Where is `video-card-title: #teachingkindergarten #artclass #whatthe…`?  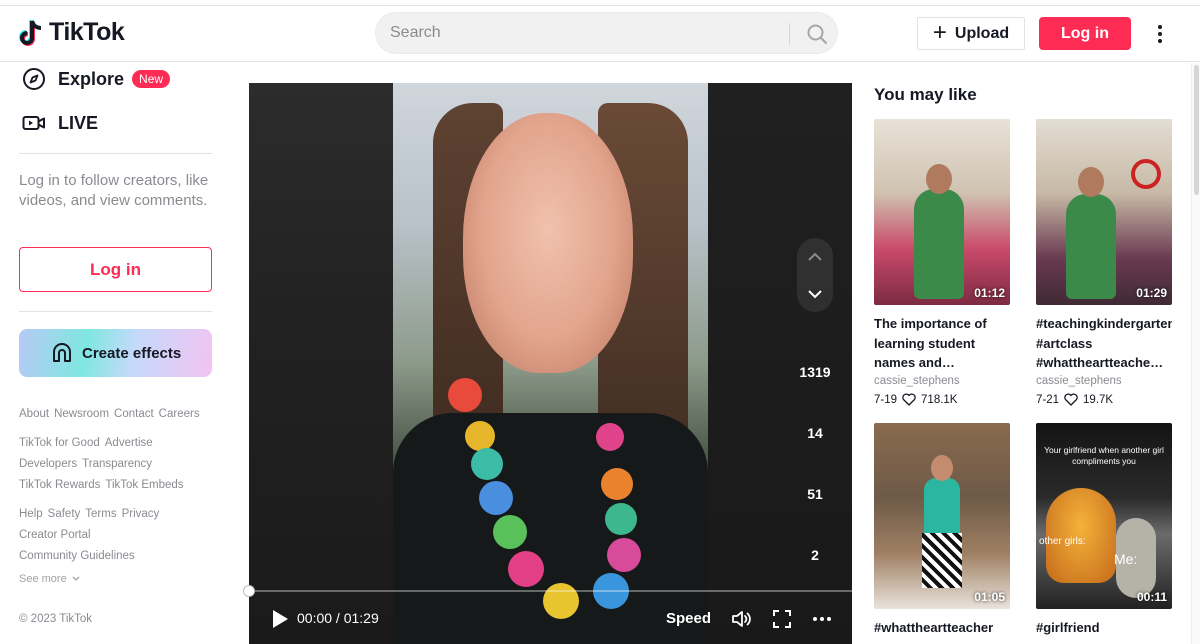
video-card-title: #teachingkindergarten #artclass #whatthe… is located at coordinates (1104, 343).